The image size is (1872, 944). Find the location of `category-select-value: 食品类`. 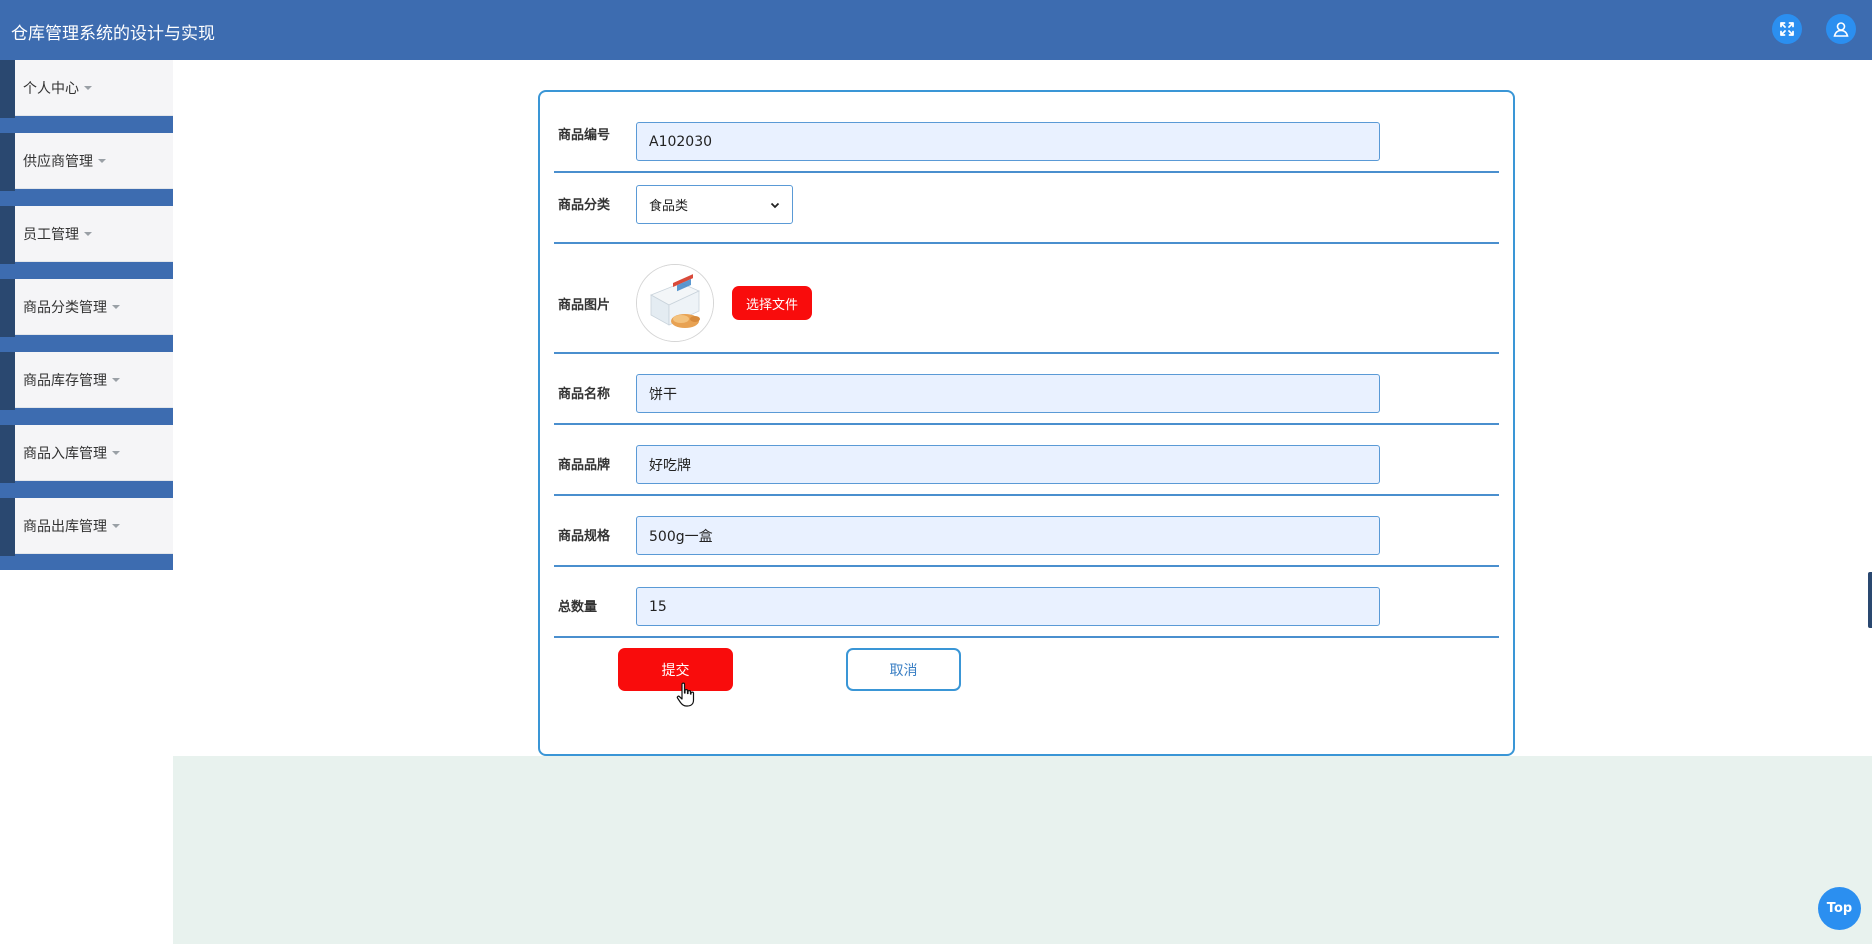

category-select-value: 食品类 is located at coordinates (669, 206).